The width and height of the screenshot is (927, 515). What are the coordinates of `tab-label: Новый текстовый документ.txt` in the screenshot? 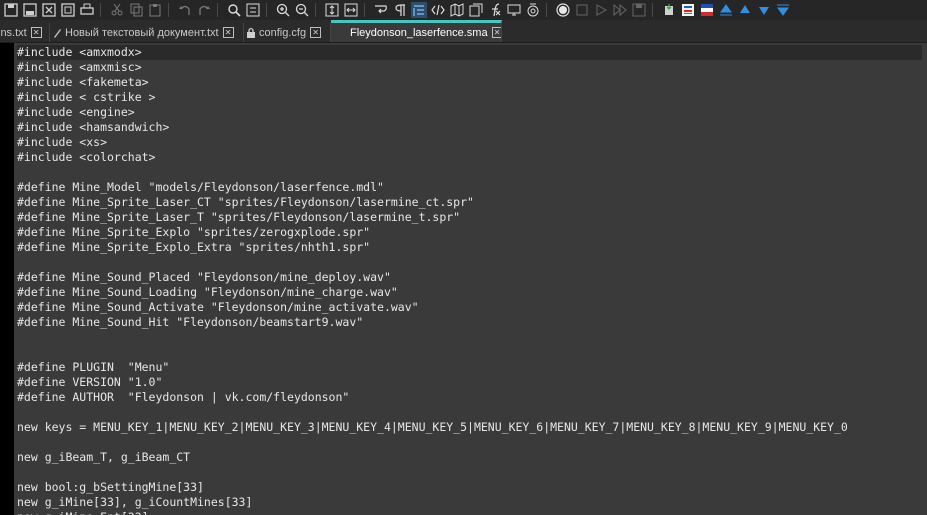 It's located at (142, 32).